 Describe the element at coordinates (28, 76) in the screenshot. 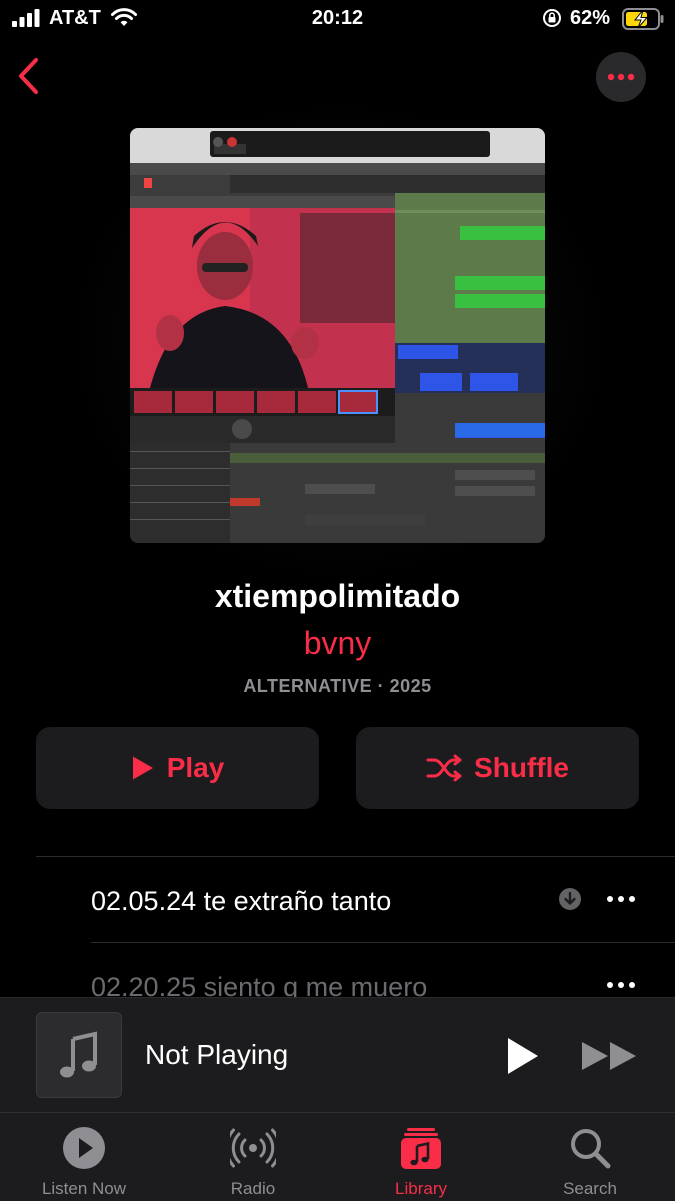

I see `back-chevron-icon` at that location.